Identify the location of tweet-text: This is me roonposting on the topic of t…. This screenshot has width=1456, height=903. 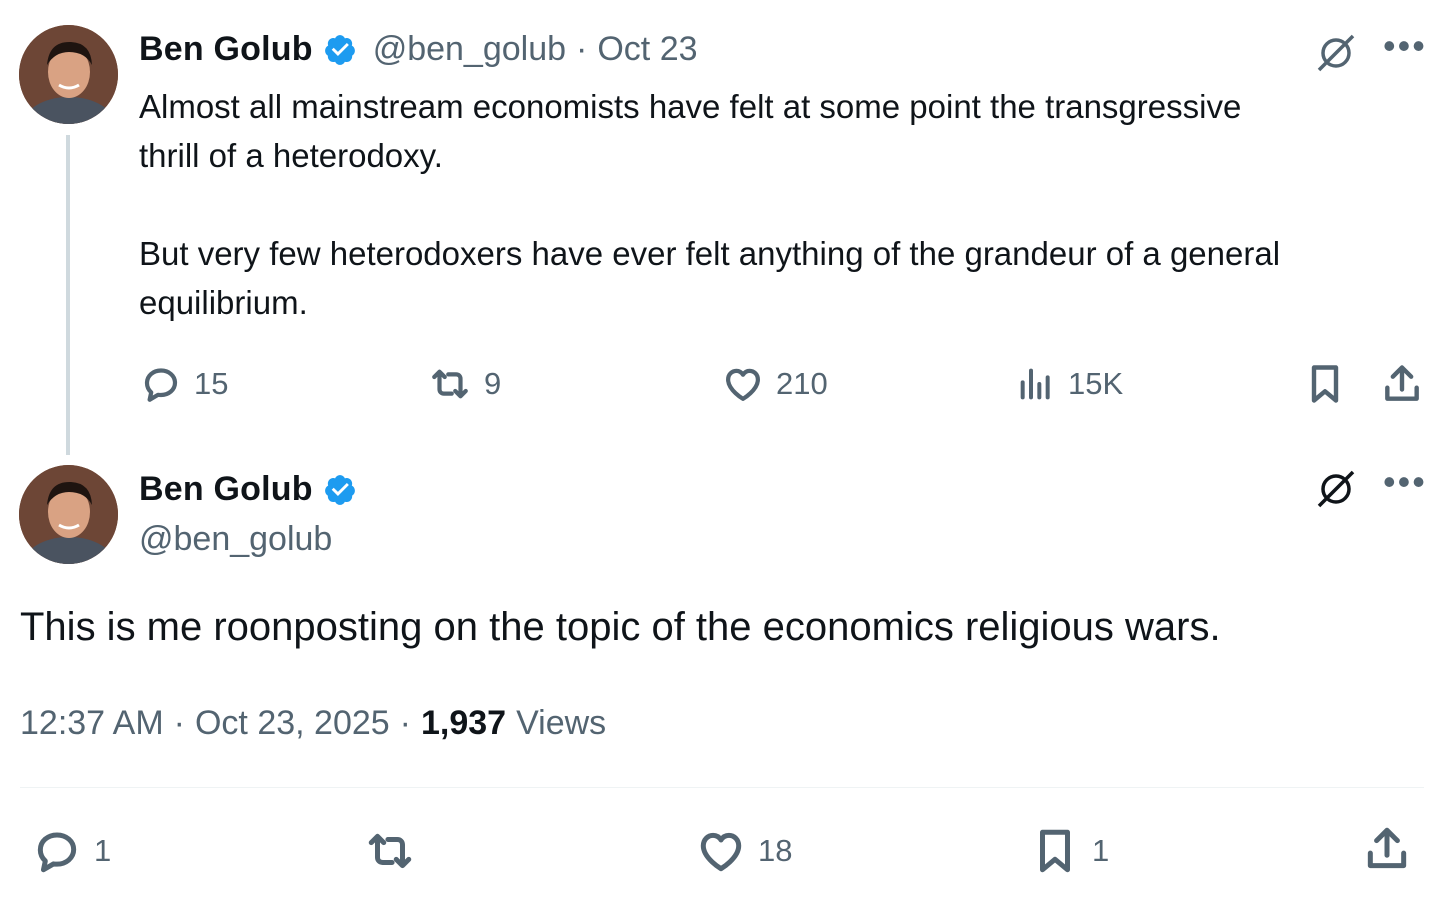
(620, 627).